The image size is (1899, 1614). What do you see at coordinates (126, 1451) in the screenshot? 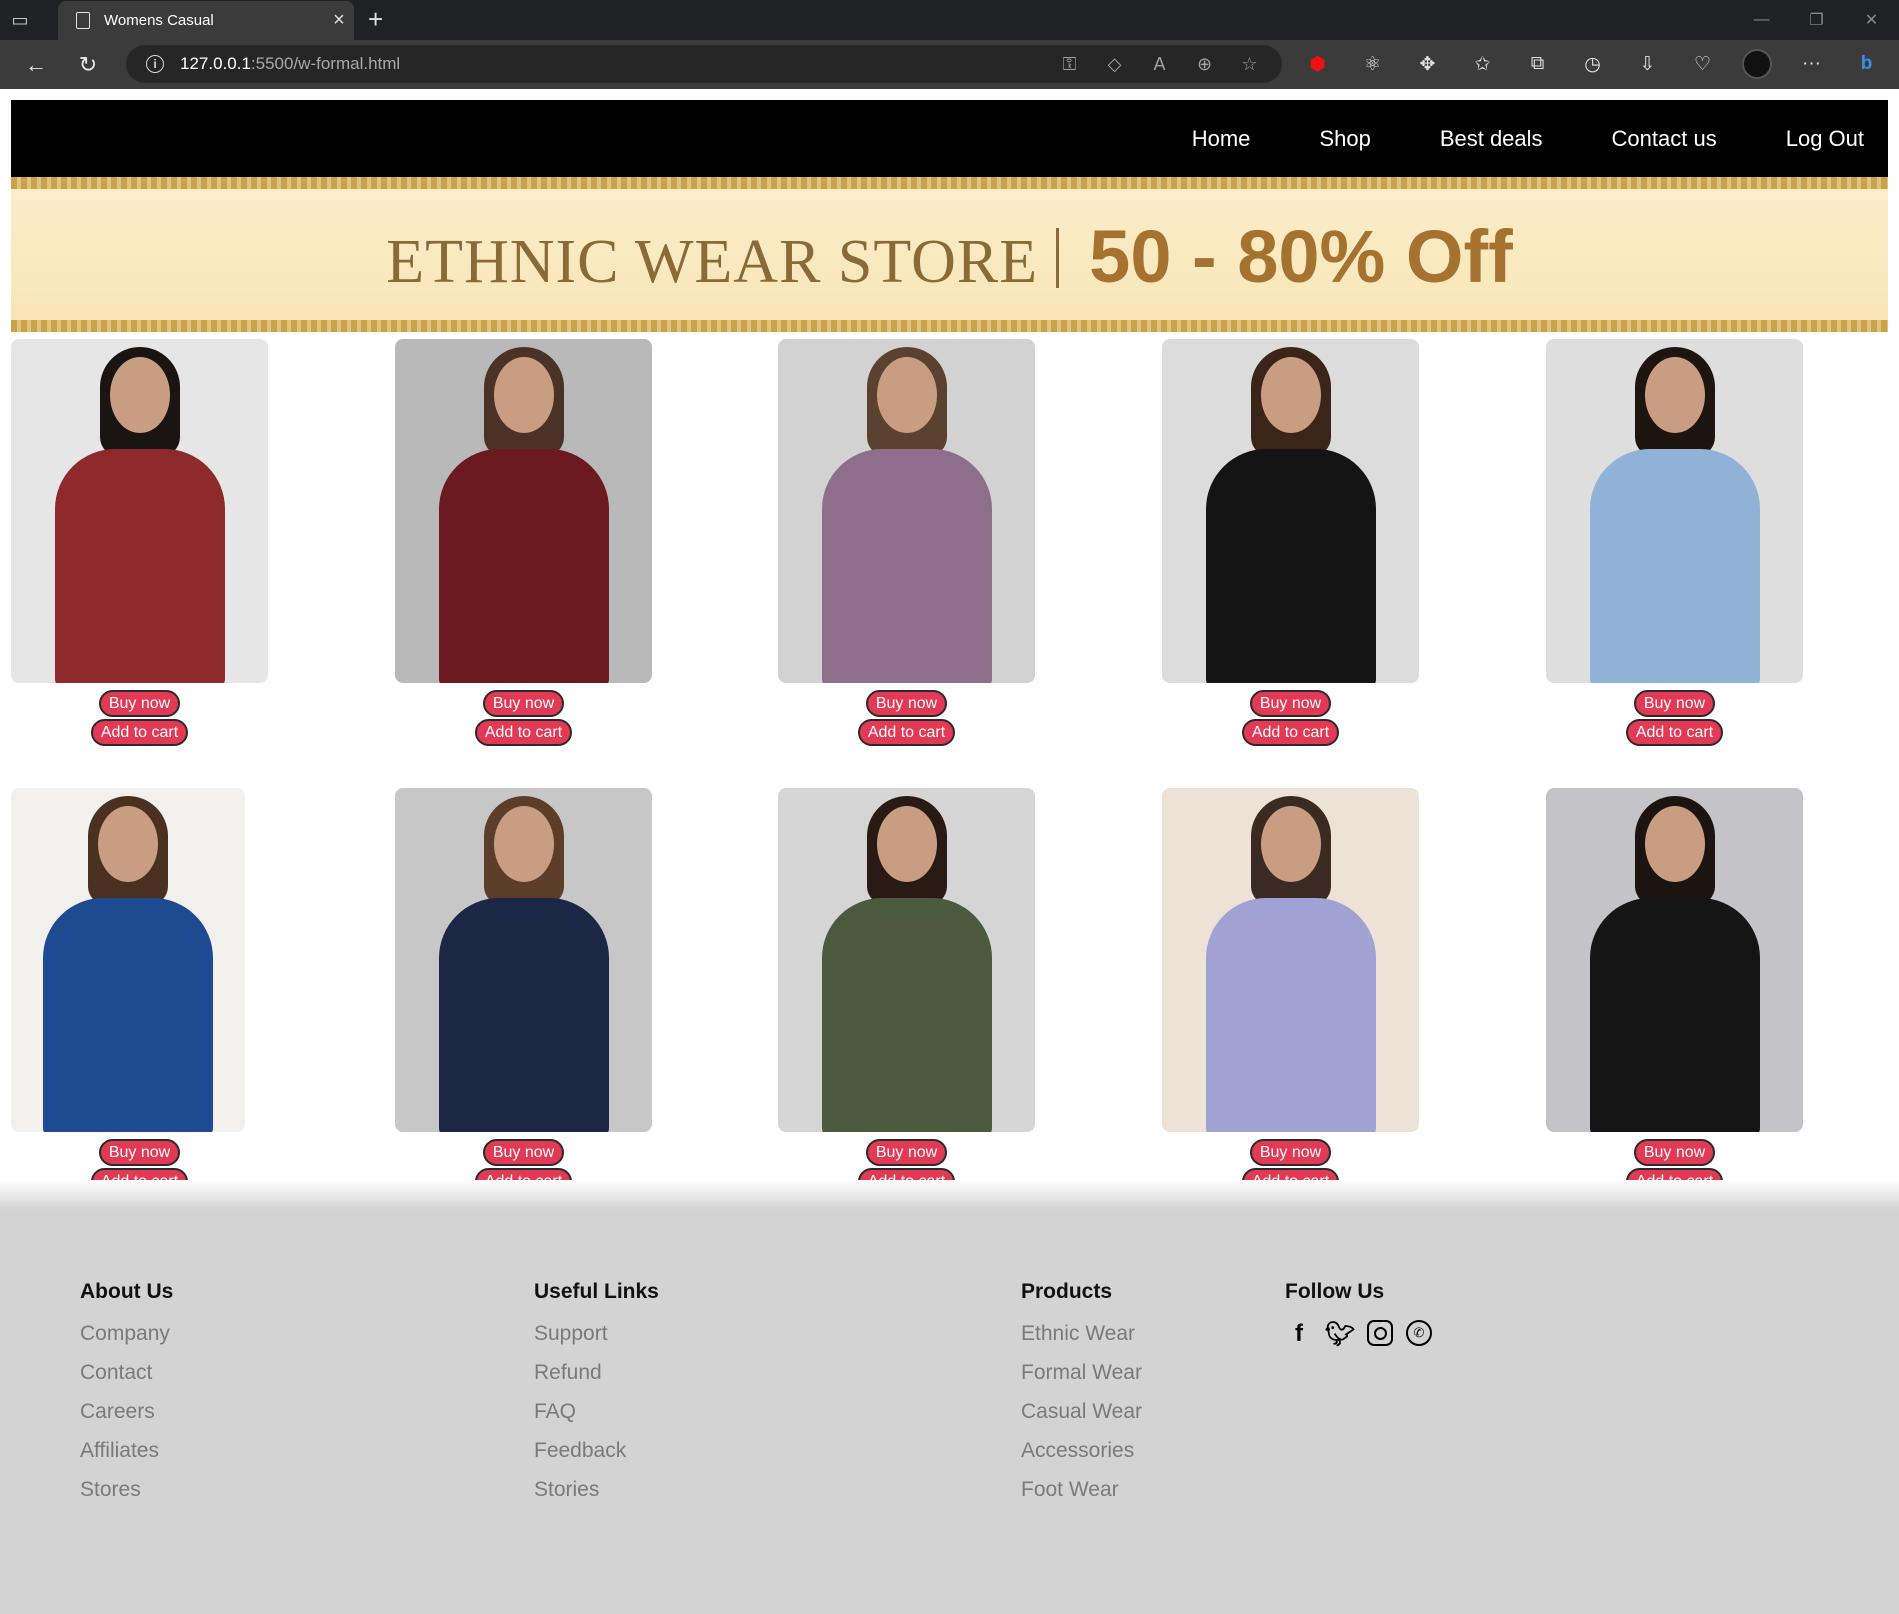
I see `footer-link-affiliates: Affiliates` at bounding box center [126, 1451].